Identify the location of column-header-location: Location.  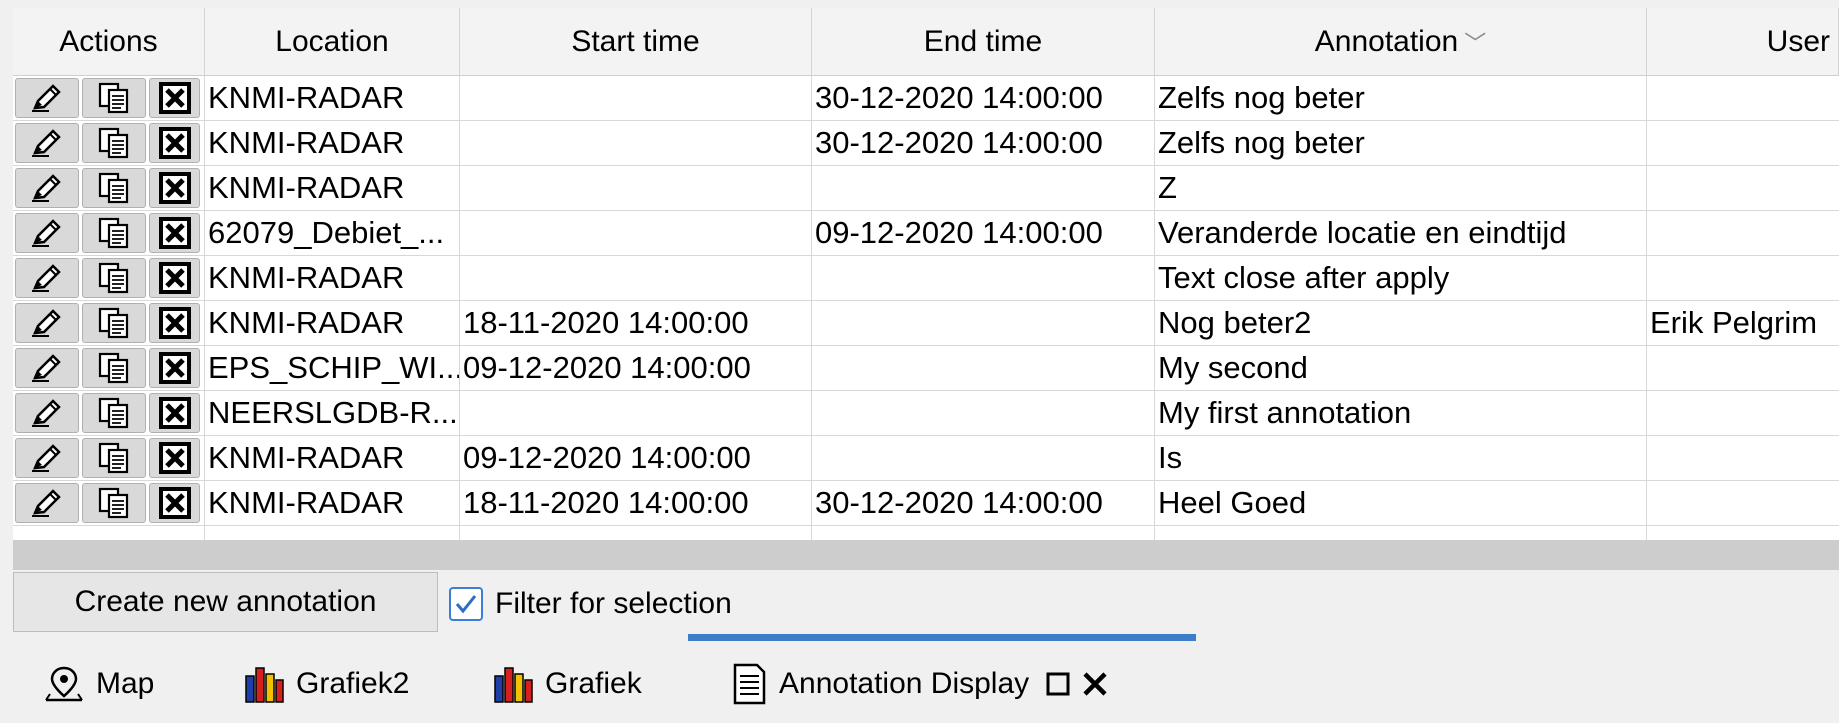
(332, 41).